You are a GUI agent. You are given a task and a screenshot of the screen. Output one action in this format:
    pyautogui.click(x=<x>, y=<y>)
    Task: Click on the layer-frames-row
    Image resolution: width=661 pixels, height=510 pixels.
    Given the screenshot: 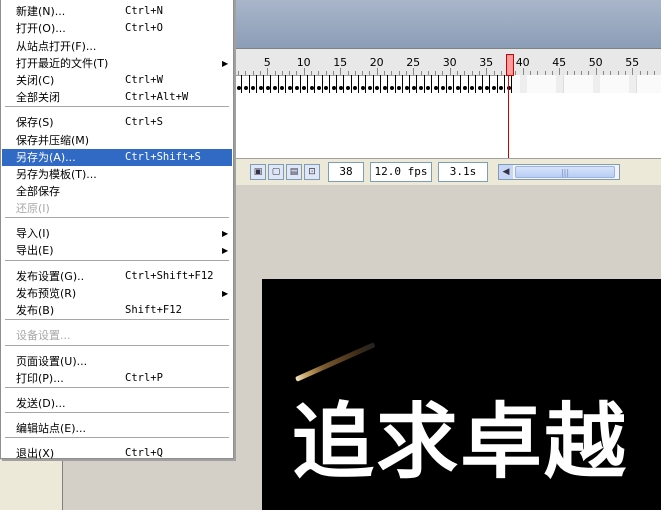 What is the action you would take?
    pyautogui.click(x=448, y=84)
    